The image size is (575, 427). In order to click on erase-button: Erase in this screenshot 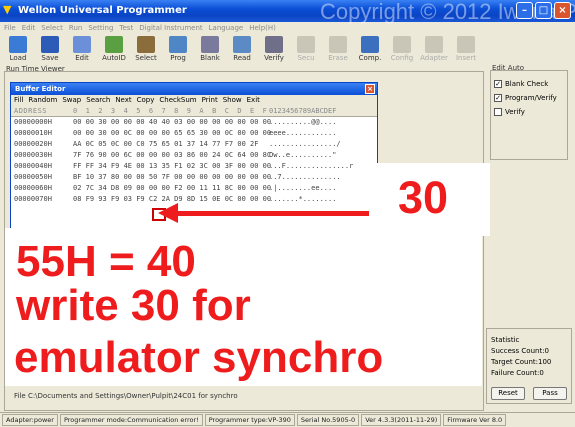, I will do `click(338, 50)`.